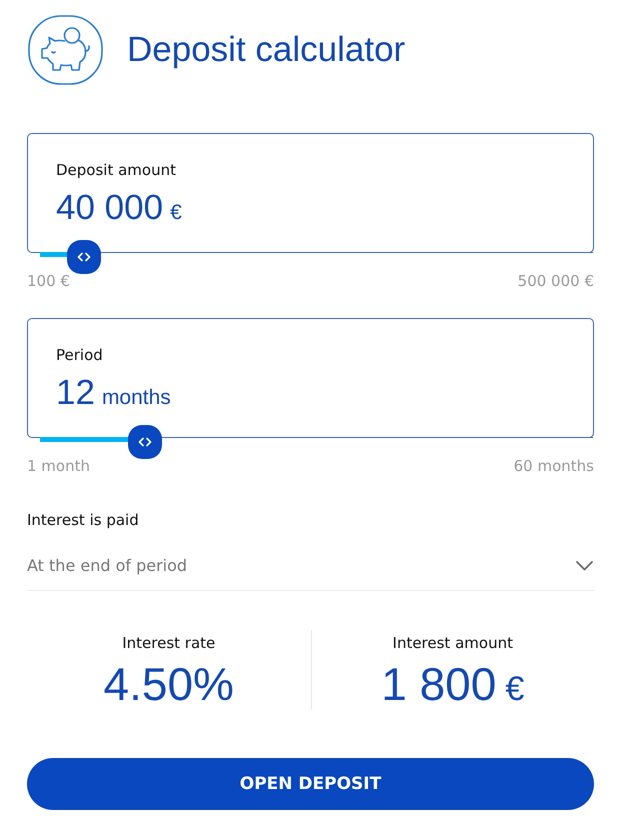  What do you see at coordinates (310, 567) in the screenshot?
I see `payout-dropdown: At the end of period` at bounding box center [310, 567].